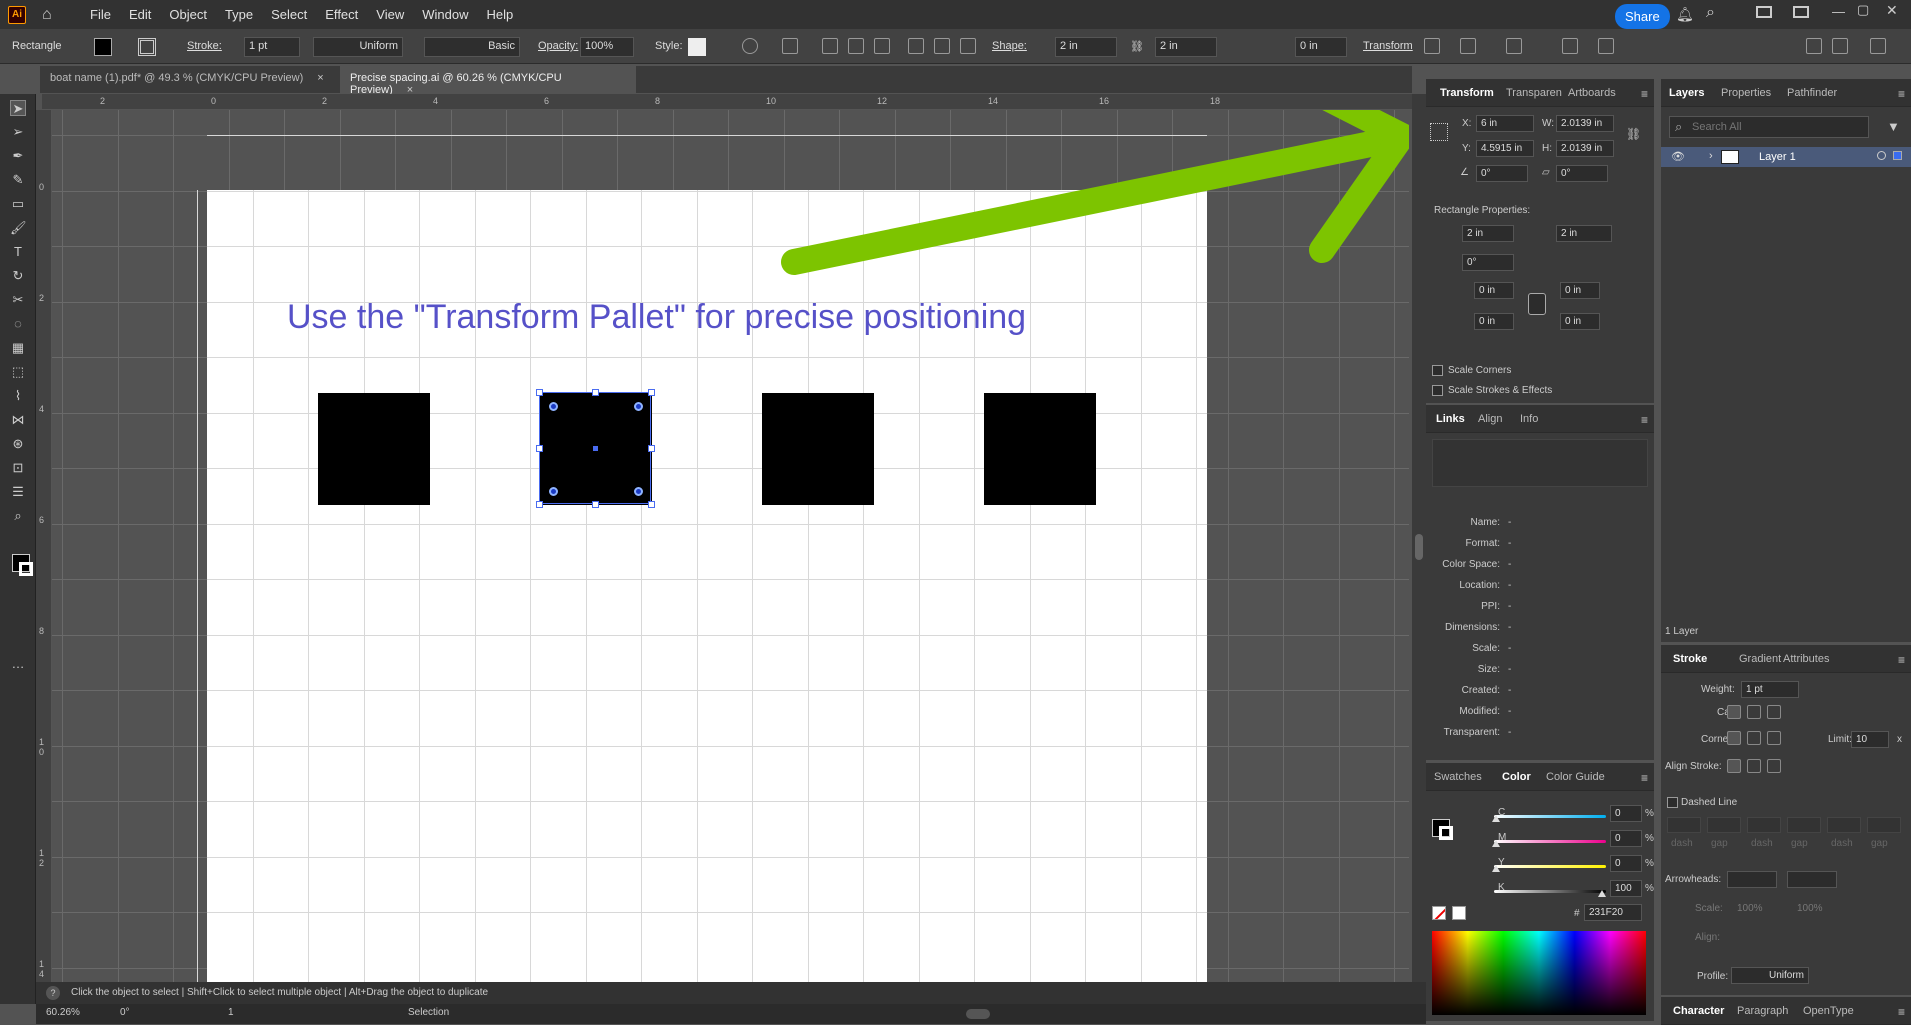  Describe the element at coordinates (1734, 712) in the screenshot. I see `butt-cap-icon` at that location.